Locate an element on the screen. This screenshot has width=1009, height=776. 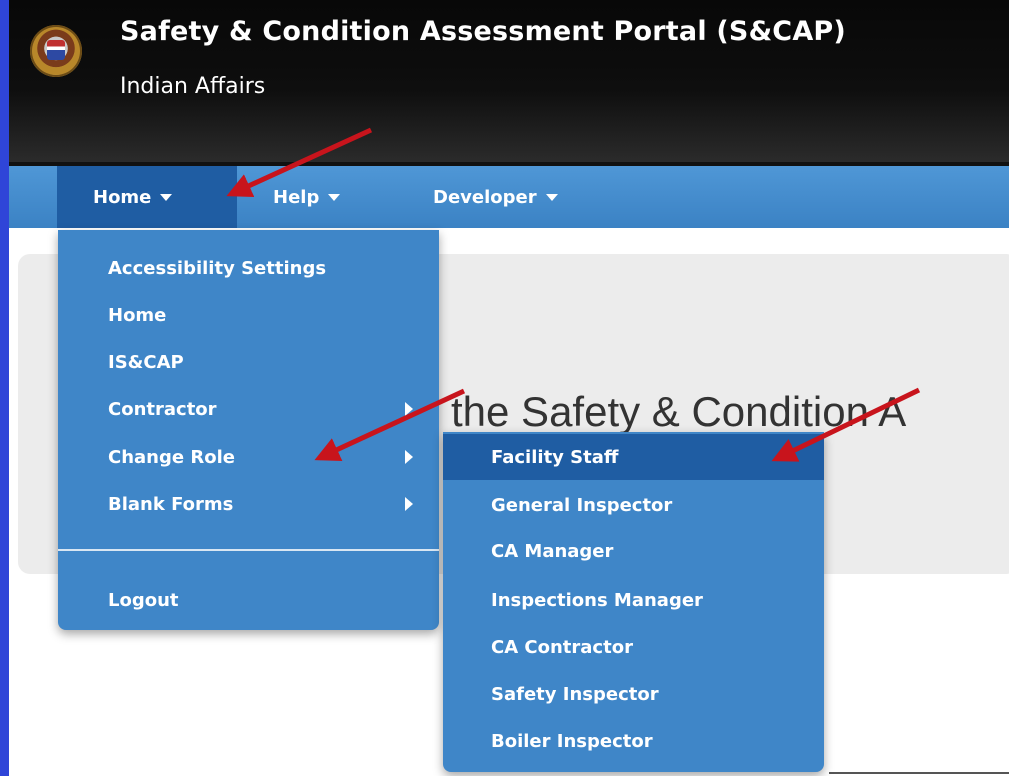
submenu-item-boiler-inspector: Boiler Inspector is located at coordinates (633, 741).